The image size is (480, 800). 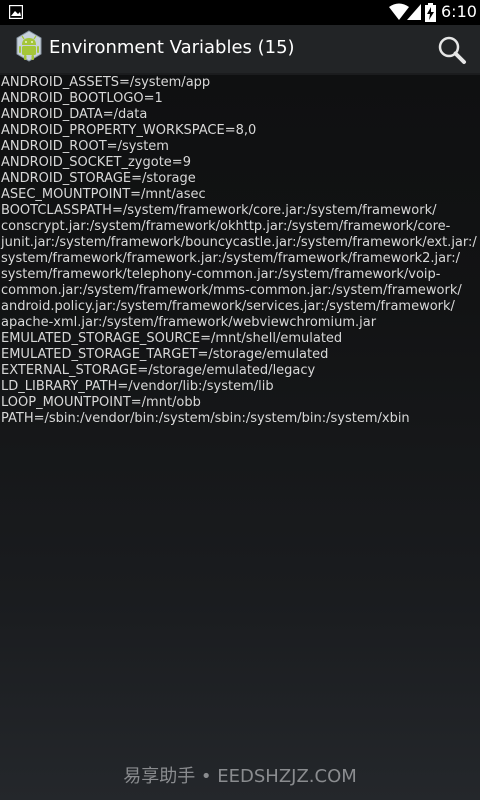 I want to click on signal-icon, so click(x=414, y=12).